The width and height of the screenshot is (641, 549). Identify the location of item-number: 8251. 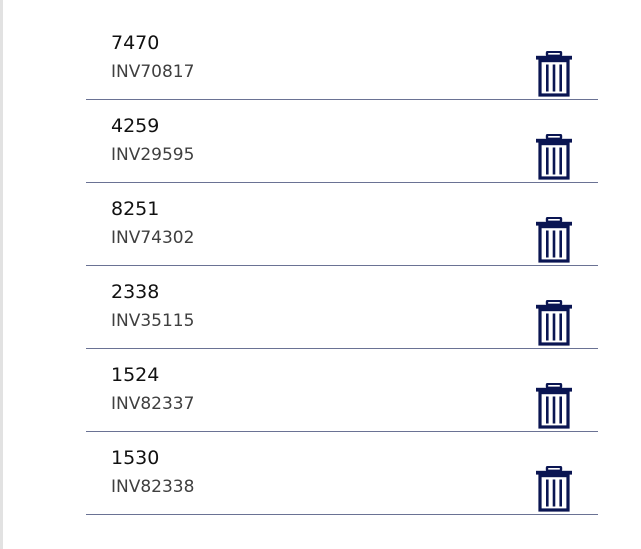
(135, 209).